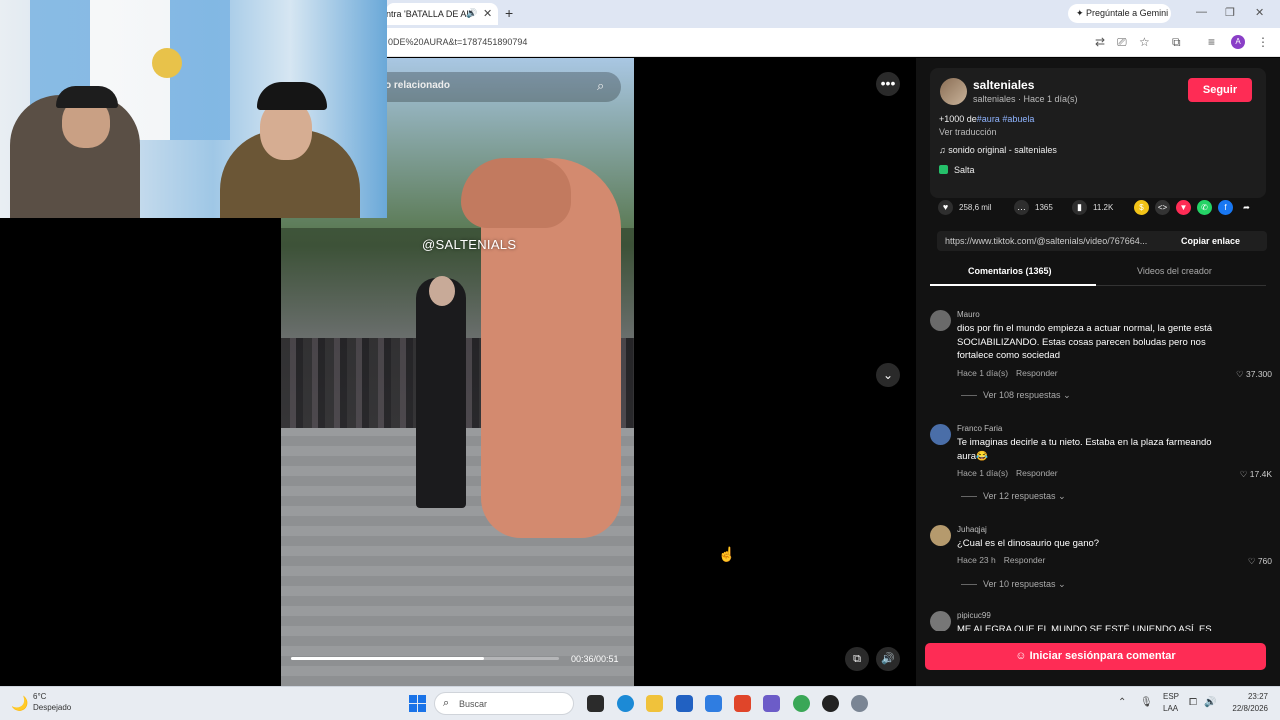 This screenshot has height=720, width=1280. I want to click on comment-like-count: 37.300, so click(1259, 374).